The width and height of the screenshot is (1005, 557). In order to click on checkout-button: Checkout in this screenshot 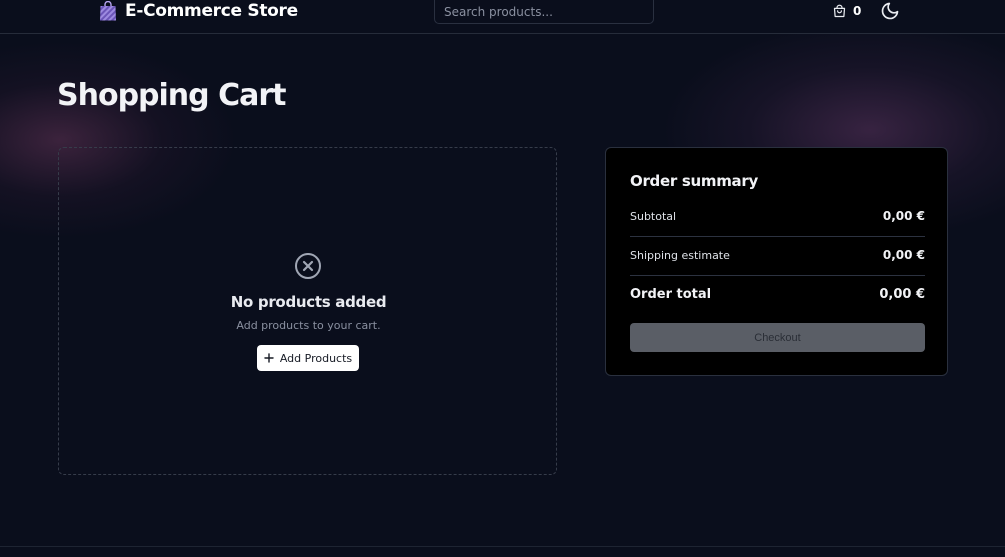, I will do `click(777, 337)`.